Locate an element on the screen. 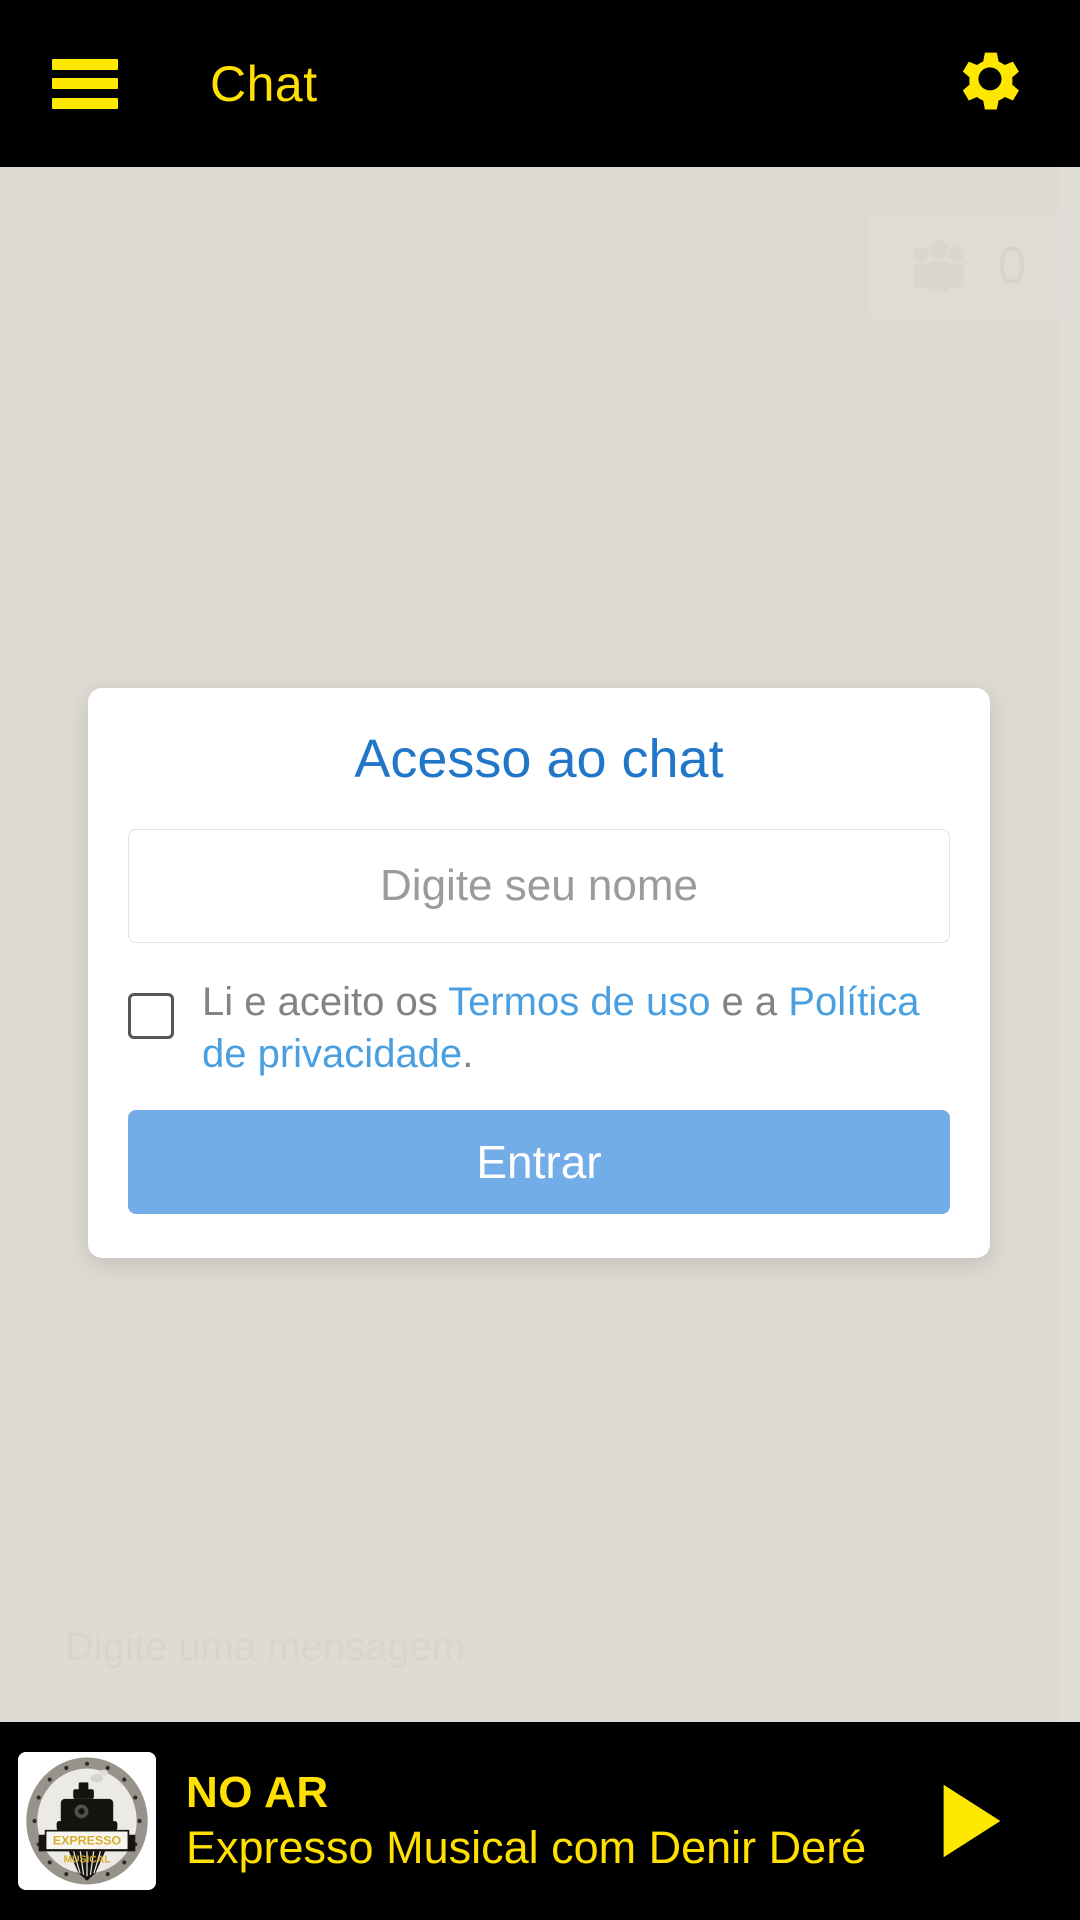 This screenshot has height=1920, width=1080. play-button is located at coordinates (972, 1821).